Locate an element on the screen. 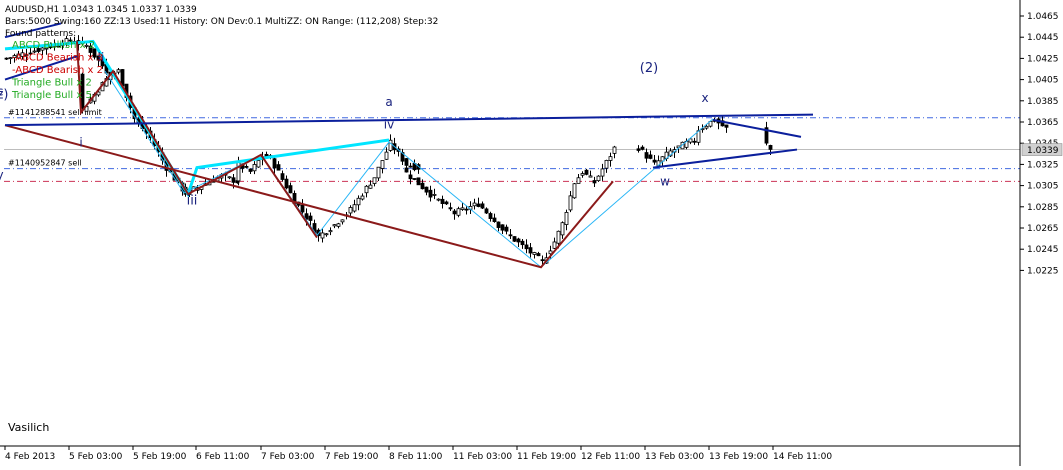  wave-label: y is located at coordinates (2, 175).